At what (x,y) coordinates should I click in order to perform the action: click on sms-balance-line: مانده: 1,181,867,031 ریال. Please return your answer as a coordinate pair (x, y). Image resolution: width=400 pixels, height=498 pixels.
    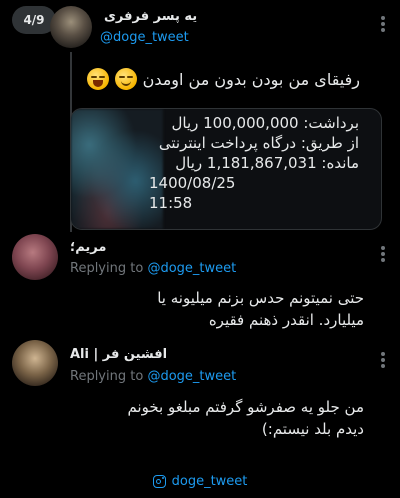
    Looking at the image, I should click on (267, 163).